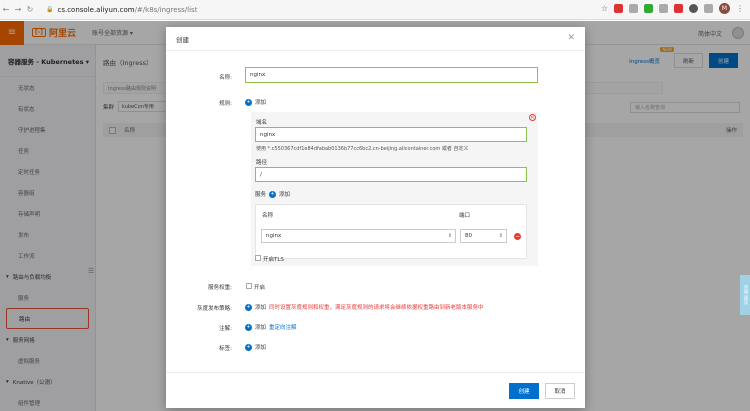 The height and width of the screenshot is (411, 750). Describe the element at coordinates (261, 348) in the screenshot. I see `add-tag-label: 添加` at that location.